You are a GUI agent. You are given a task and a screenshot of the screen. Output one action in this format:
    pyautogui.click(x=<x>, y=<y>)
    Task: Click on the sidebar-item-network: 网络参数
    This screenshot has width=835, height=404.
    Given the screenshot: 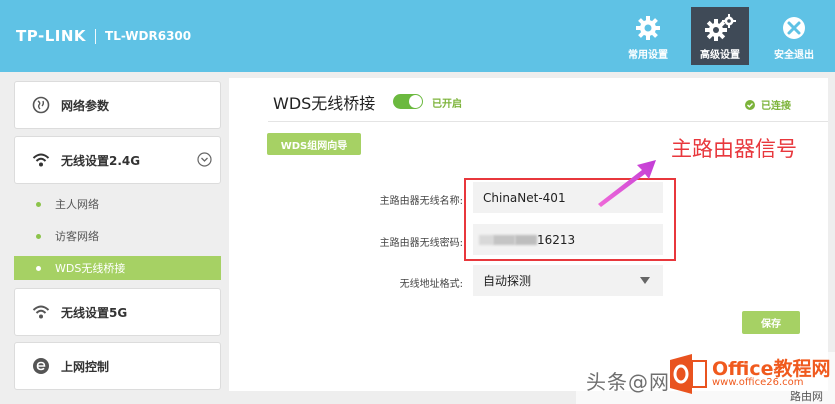 What is the action you would take?
    pyautogui.click(x=117, y=105)
    